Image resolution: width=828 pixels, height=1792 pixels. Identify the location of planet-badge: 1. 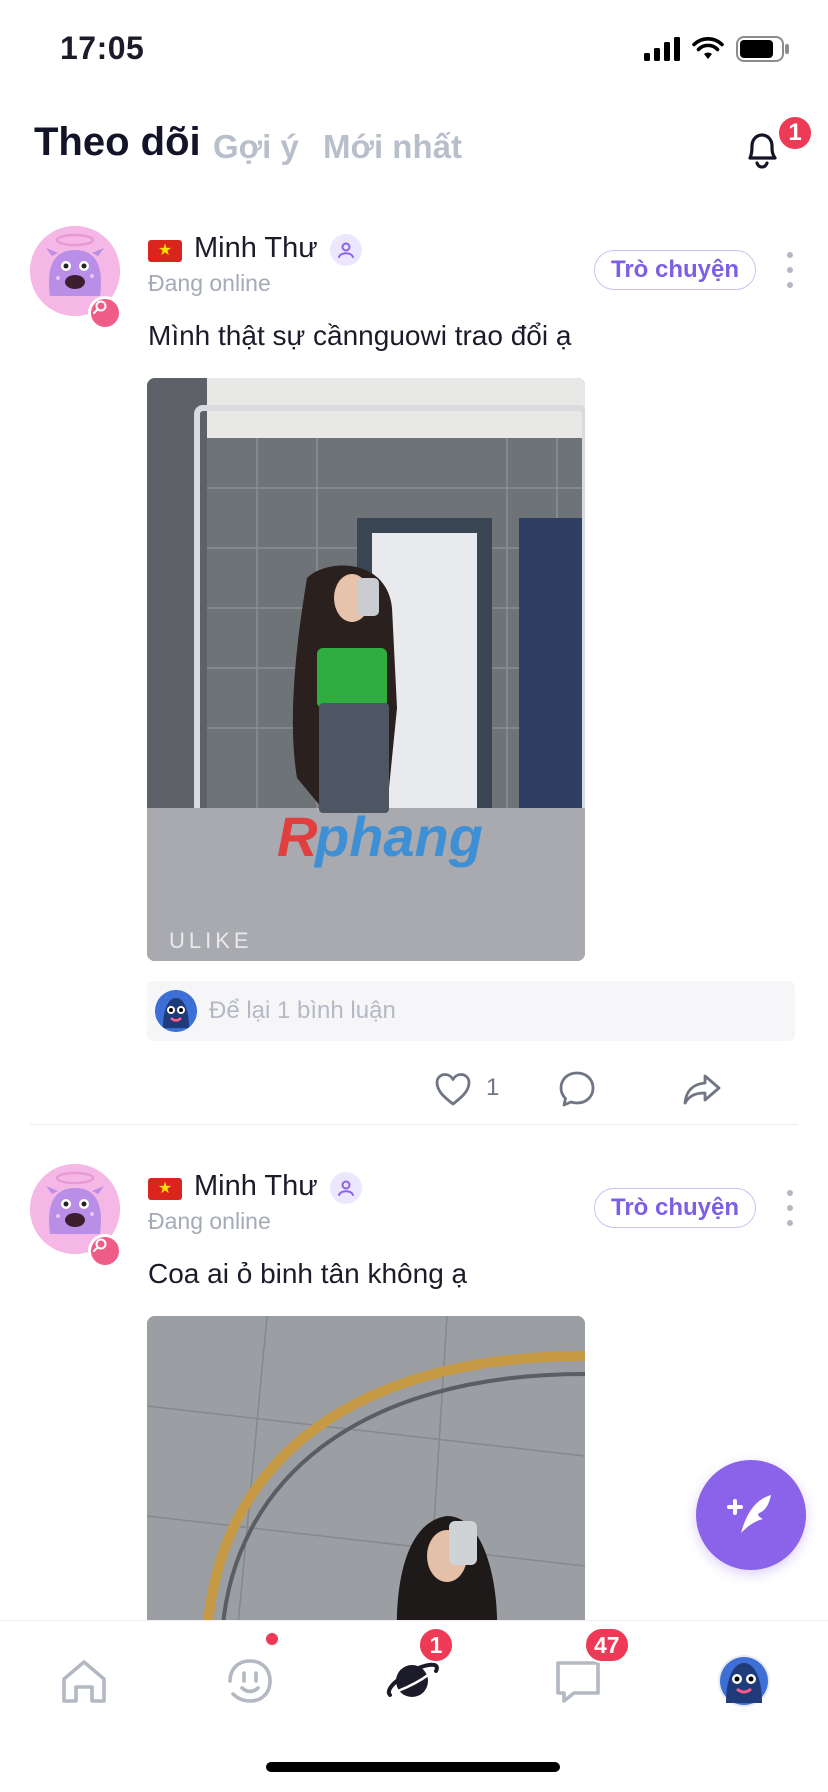
(436, 1645).